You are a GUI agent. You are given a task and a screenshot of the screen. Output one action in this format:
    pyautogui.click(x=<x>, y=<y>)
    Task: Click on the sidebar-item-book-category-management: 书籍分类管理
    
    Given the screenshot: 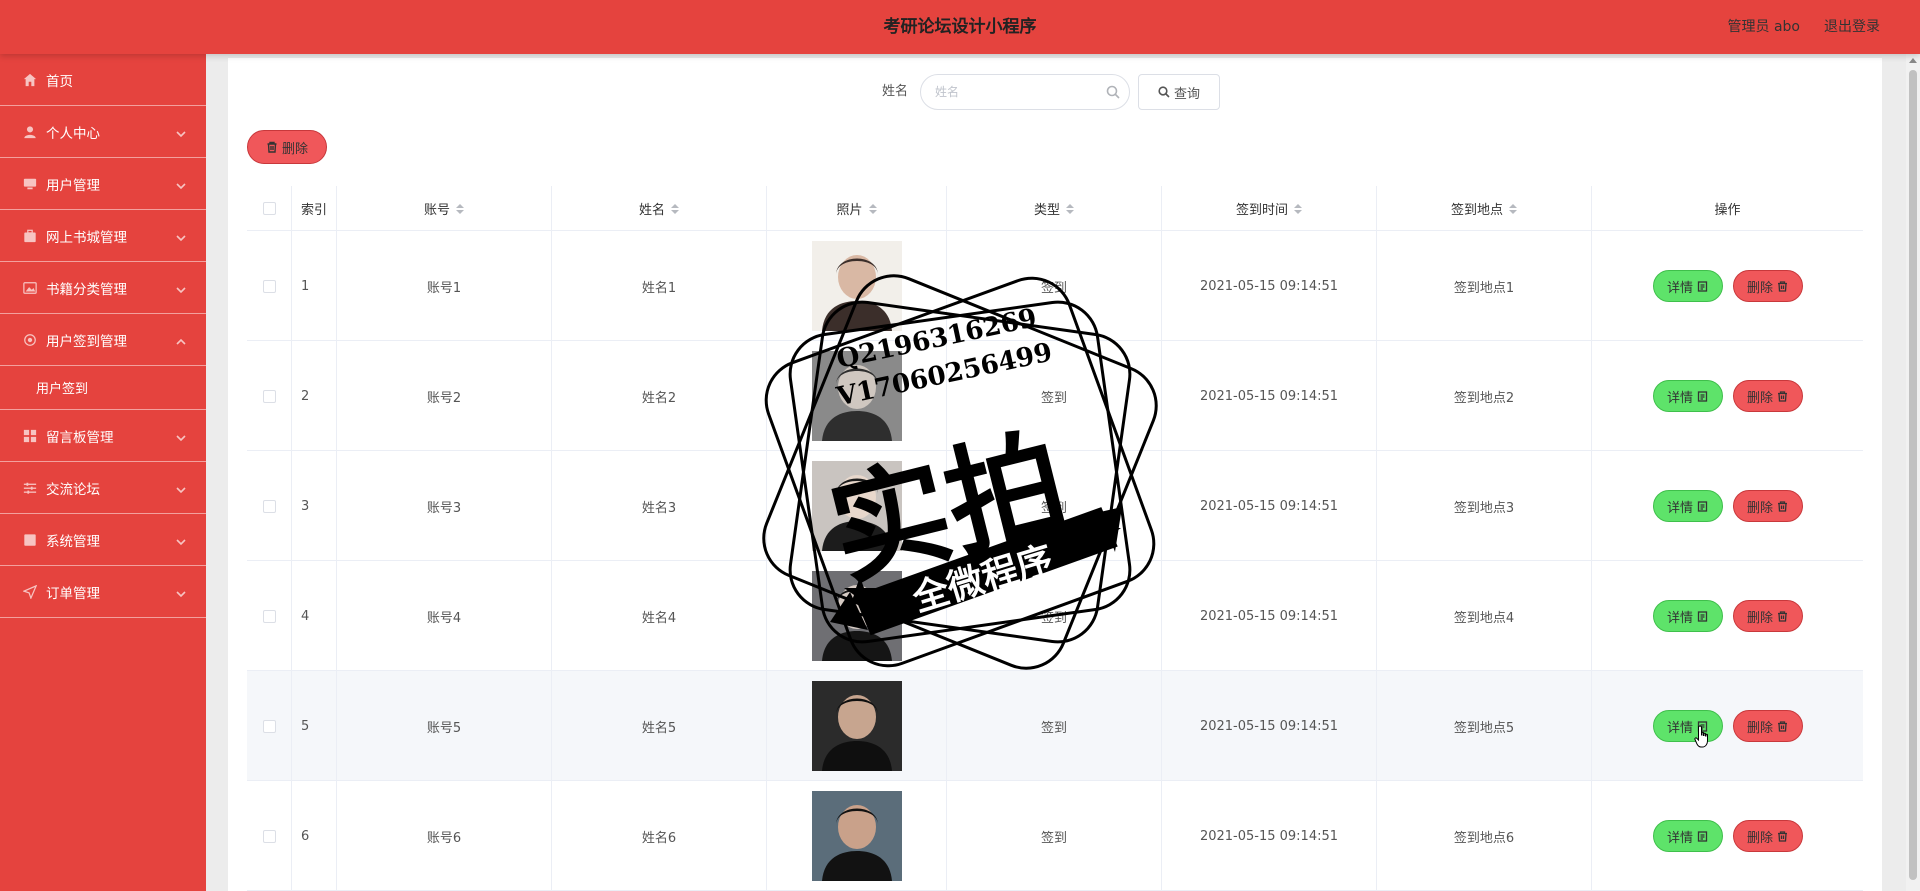 What is the action you would take?
    pyautogui.click(x=103, y=288)
    